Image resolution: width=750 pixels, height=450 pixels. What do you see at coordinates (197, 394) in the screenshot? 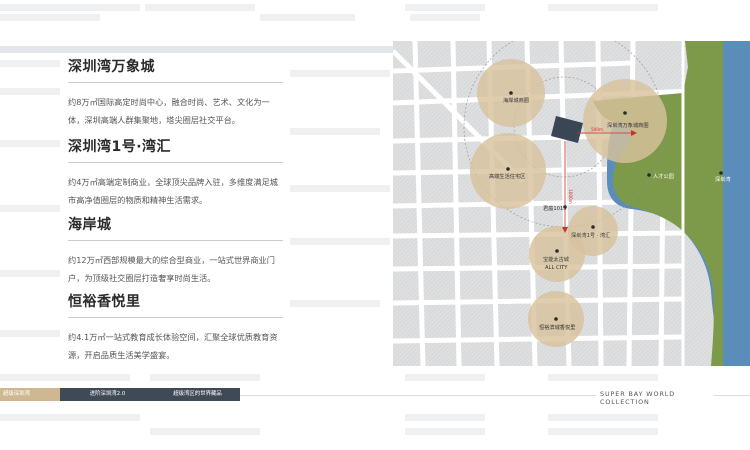
I see `tab-world-collection: 超级湾区的世界藏品` at bounding box center [197, 394].